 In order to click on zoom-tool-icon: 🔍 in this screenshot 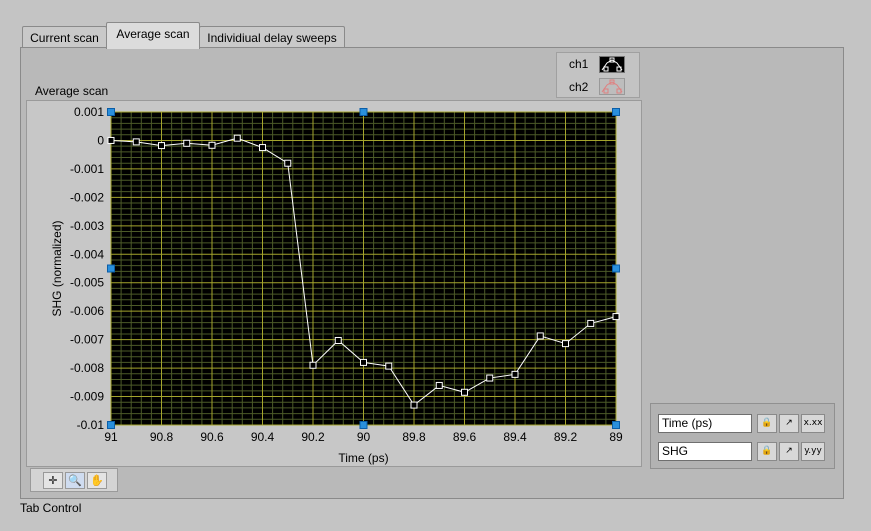, I will do `click(75, 480)`.